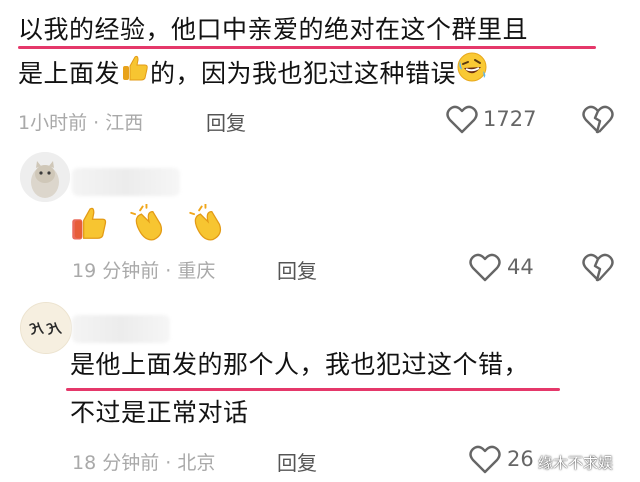 This screenshot has width=640, height=482. I want to click on comment2-like-count: 44, so click(520, 267).